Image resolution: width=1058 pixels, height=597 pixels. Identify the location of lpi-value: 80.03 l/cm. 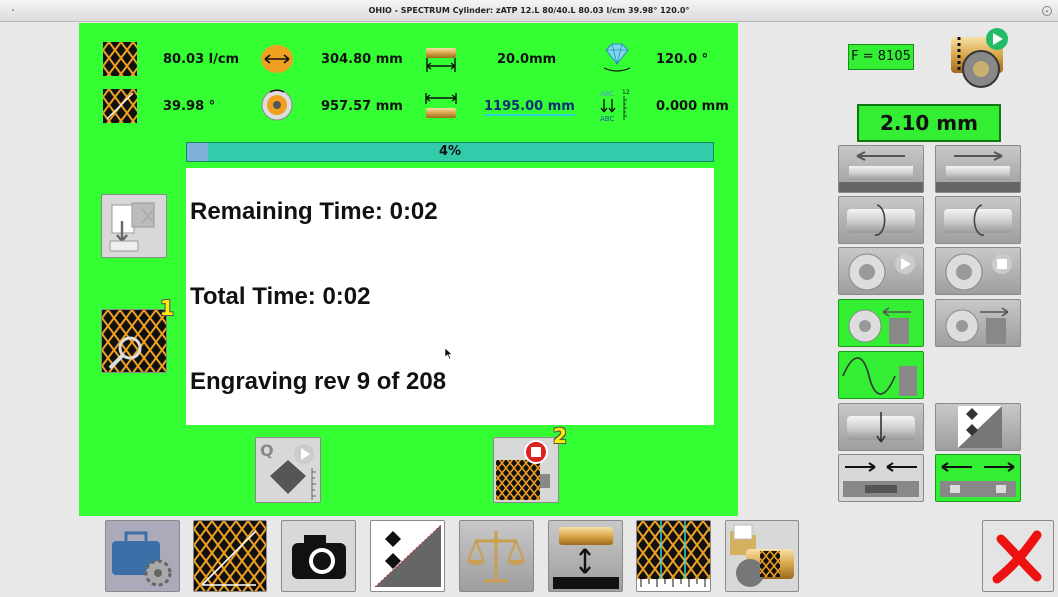
(201, 59).